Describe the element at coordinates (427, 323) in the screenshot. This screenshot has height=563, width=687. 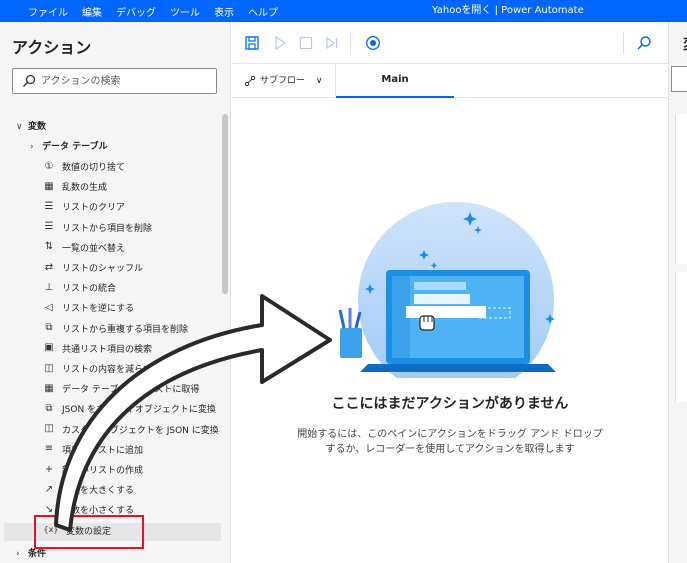
I see `hand-cursor-icon` at that location.